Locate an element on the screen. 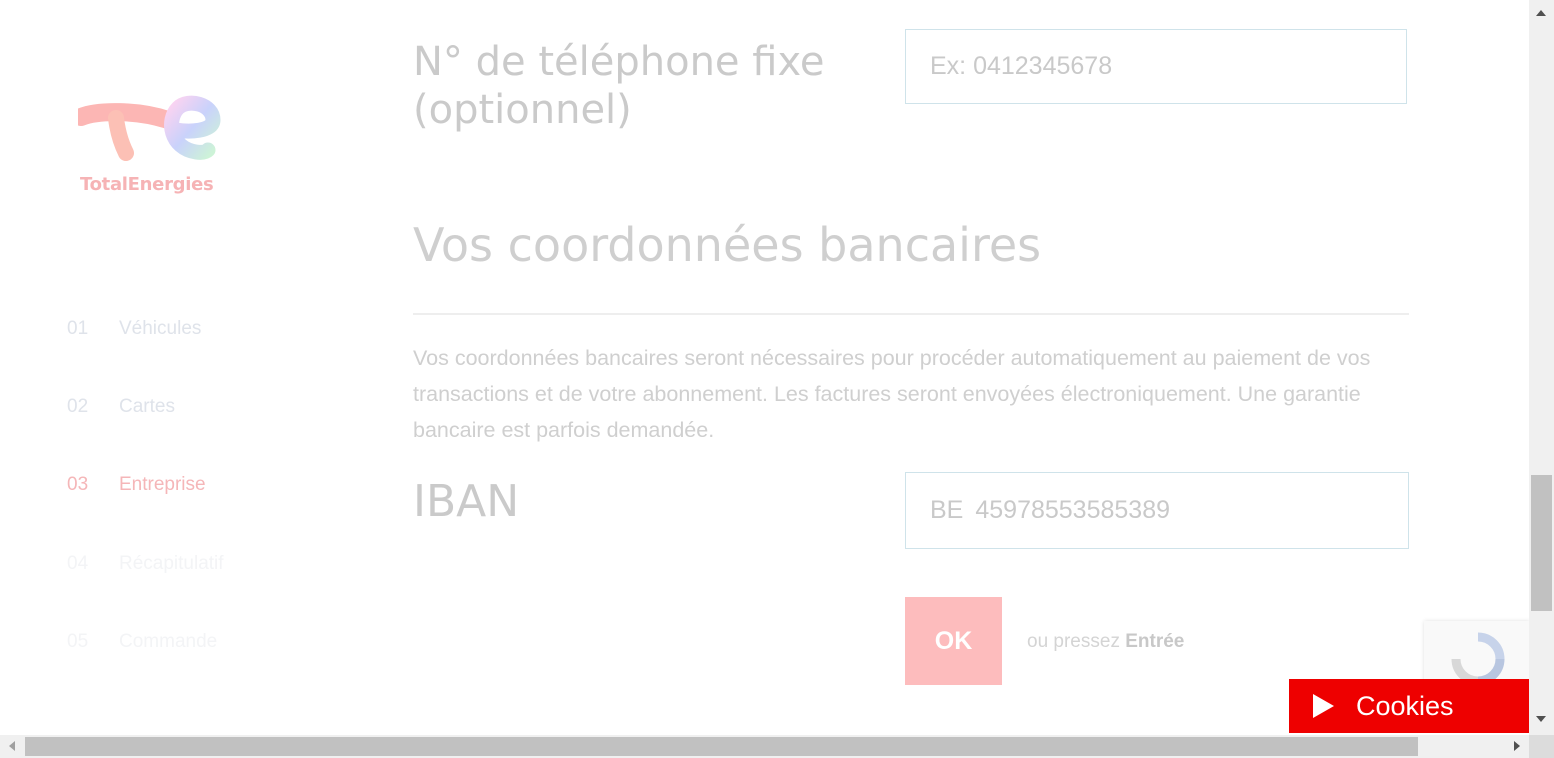 This screenshot has height=758, width=1554. section-divider is located at coordinates (911, 314).